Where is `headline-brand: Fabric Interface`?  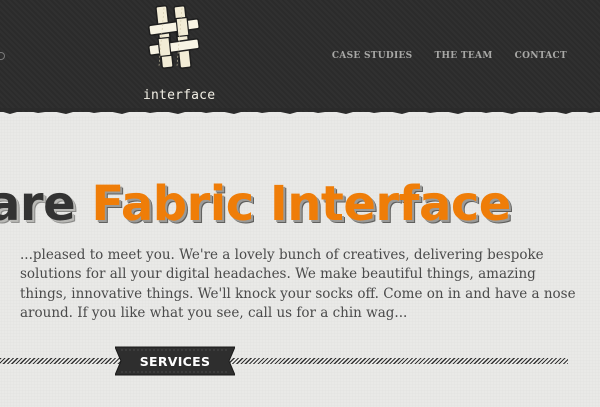
headline-brand: Fabric Interface is located at coordinates (301, 204).